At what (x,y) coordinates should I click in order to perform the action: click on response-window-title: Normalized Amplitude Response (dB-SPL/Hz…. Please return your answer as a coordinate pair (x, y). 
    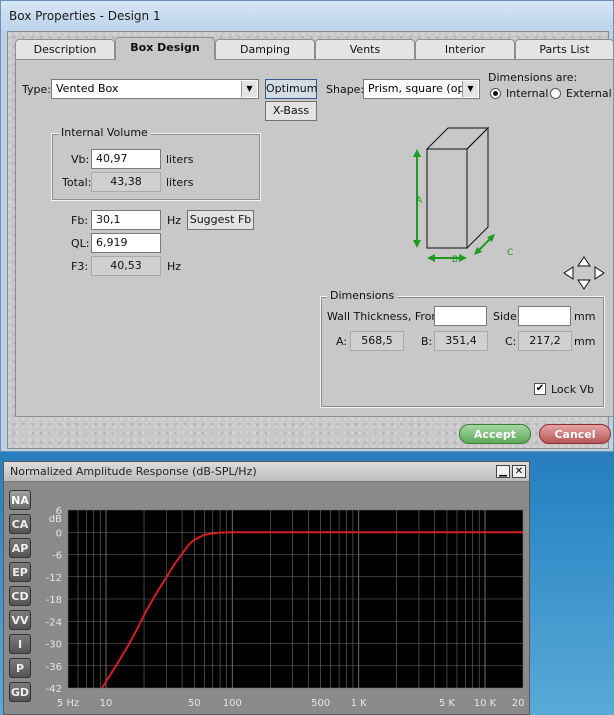
    Looking at the image, I should click on (266, 472).